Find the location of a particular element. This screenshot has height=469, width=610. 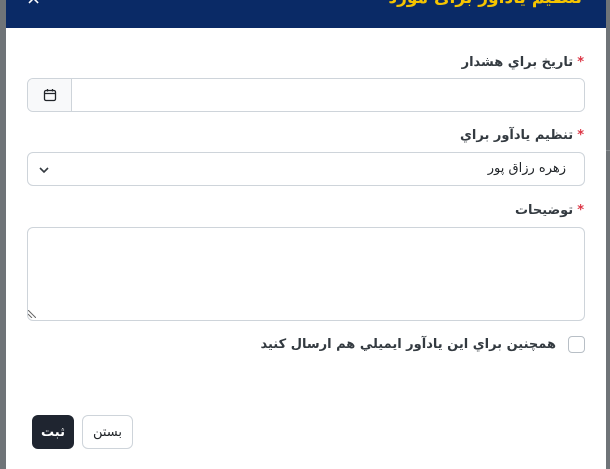

date-picker-button is located at coordinates (50, 95).